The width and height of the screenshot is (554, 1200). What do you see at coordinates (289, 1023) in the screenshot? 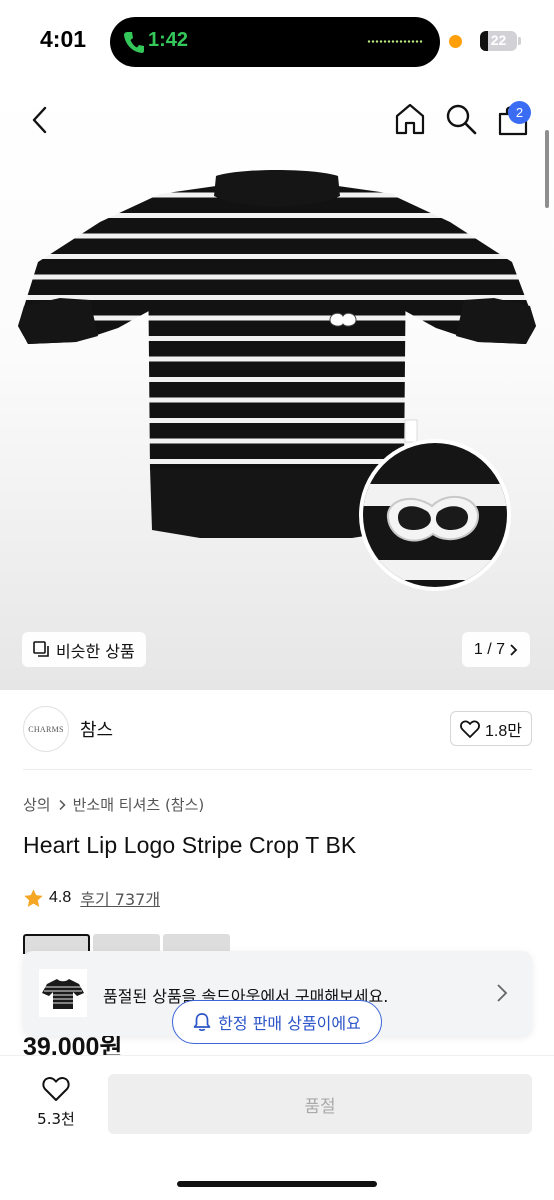
I see `limited-sale-label: 한정 판매 상품이에요` at bounding box center [289, 1023].